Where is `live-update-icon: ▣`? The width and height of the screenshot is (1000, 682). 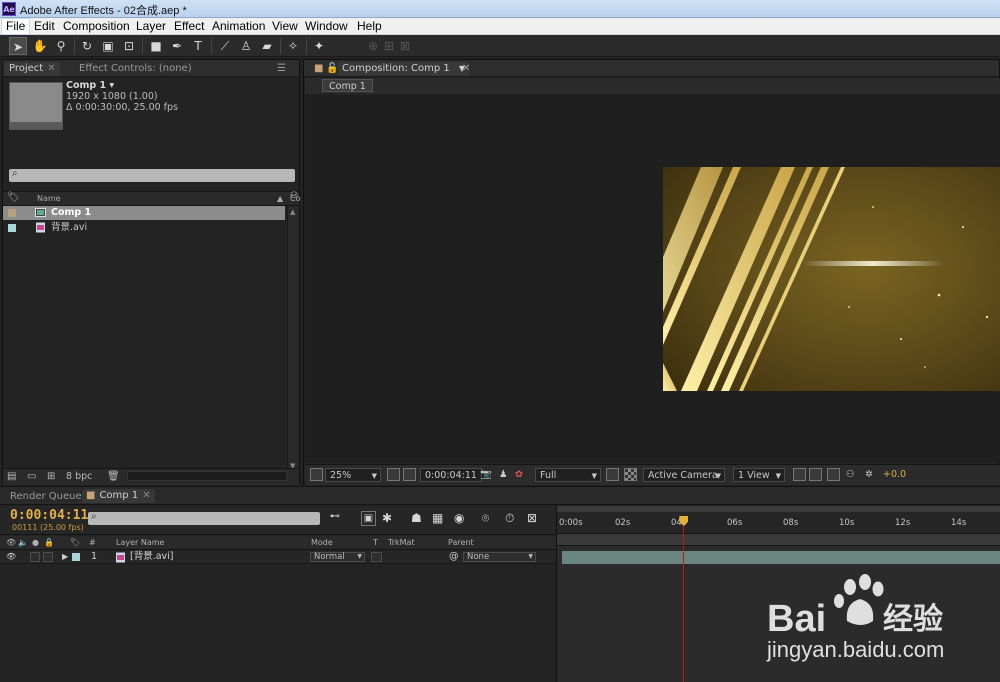
live-update-icon: ▣ is located at coordinates (368, 518).